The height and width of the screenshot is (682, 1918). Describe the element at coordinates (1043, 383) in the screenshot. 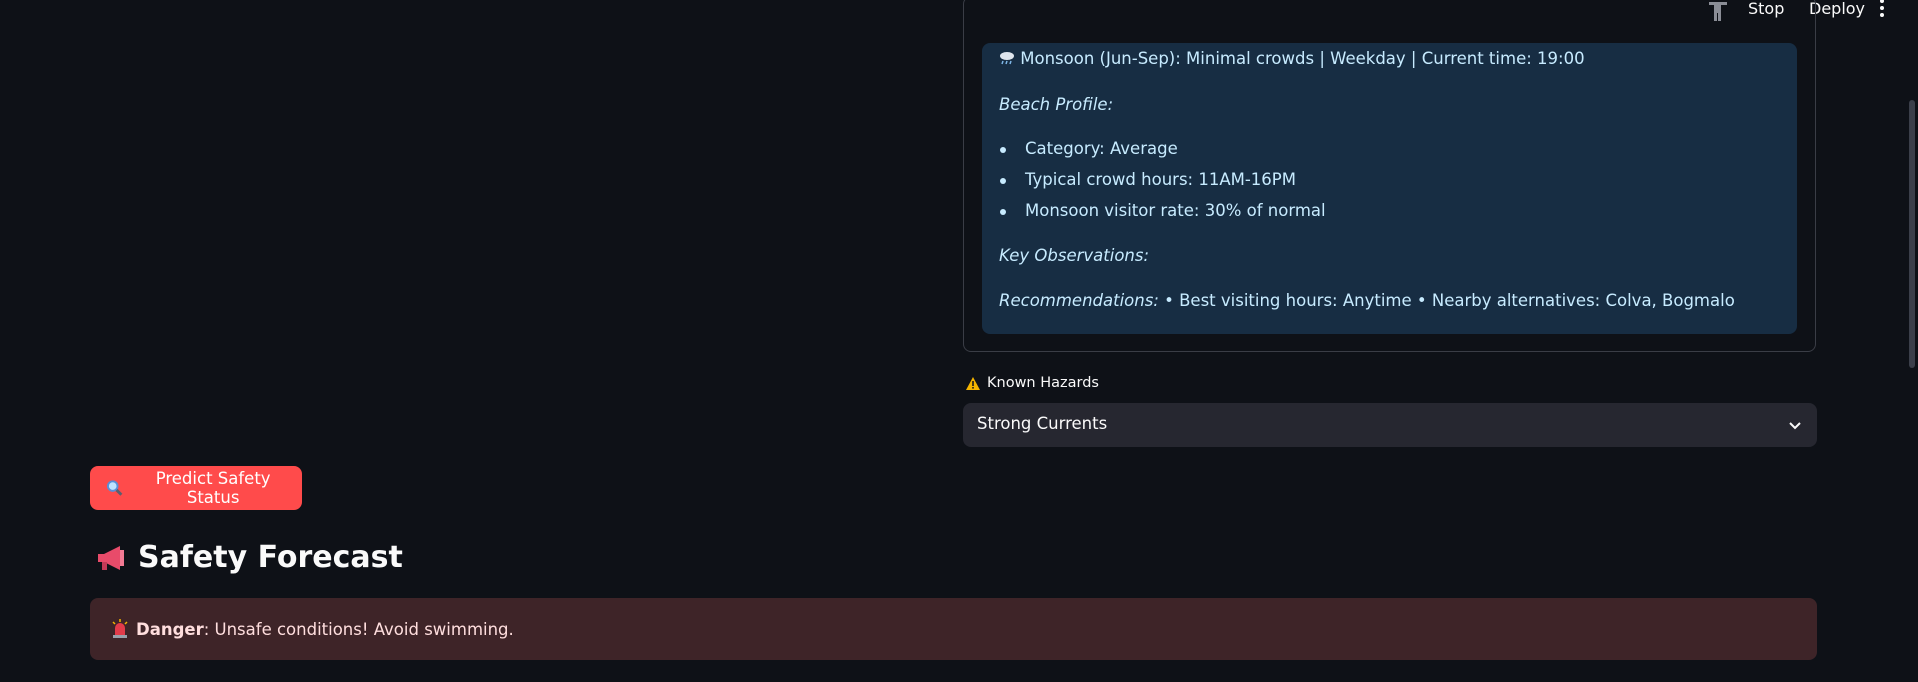

I see `hazards-label-text: Known Hazards` at that location.